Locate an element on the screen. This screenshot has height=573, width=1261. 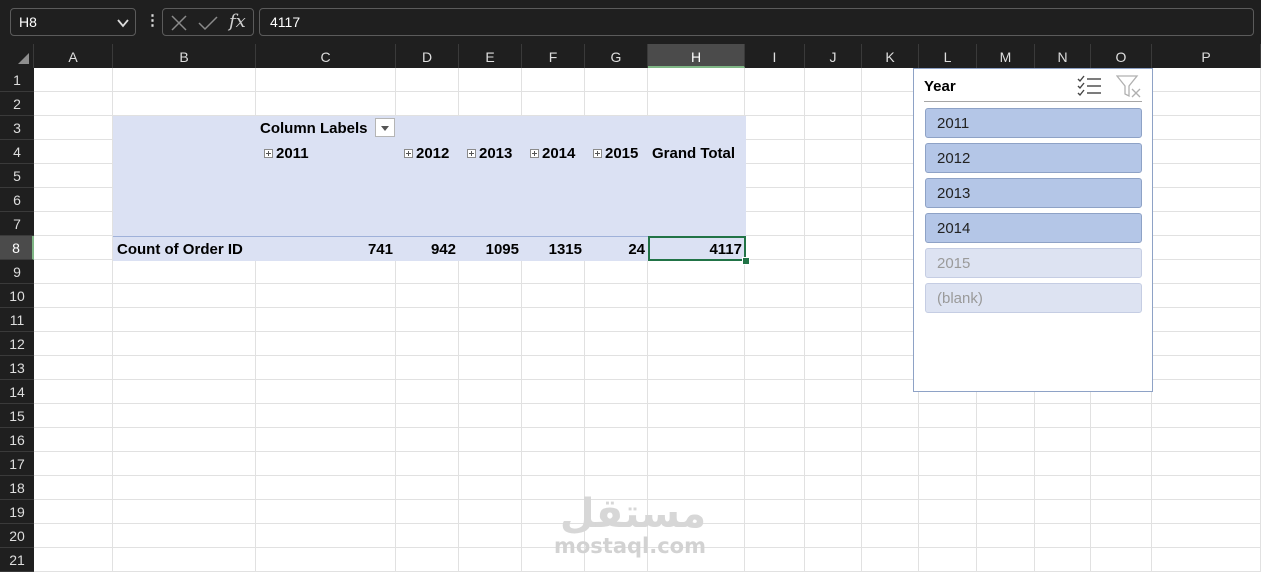
active-cell-outline is located at coordinates (697, 248).